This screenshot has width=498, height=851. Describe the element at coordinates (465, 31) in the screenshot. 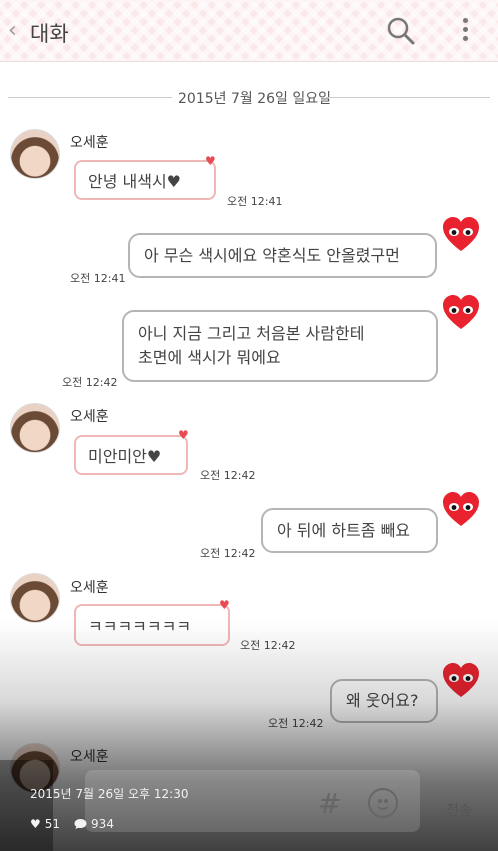

I see `more-menu-icon` at that location.